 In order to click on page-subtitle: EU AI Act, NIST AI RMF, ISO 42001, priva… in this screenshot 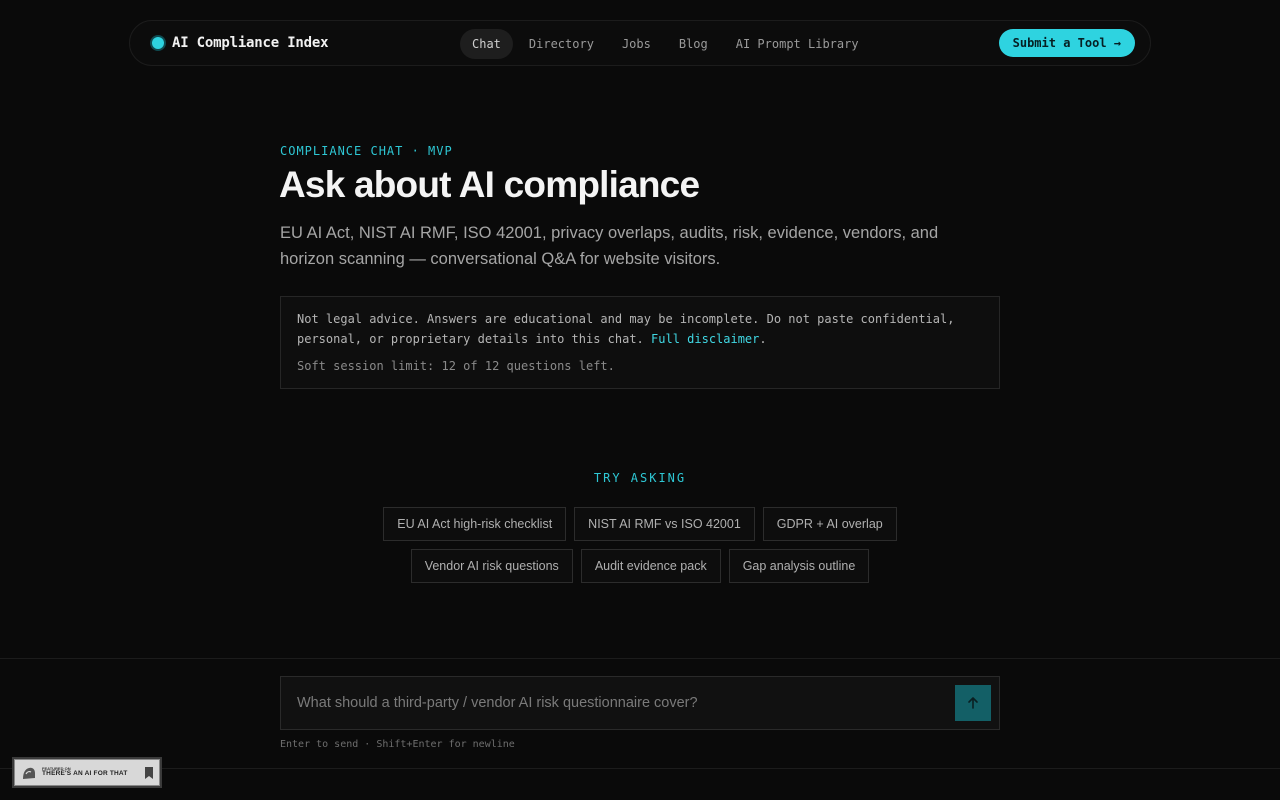, I will do `click(609, 246)`.